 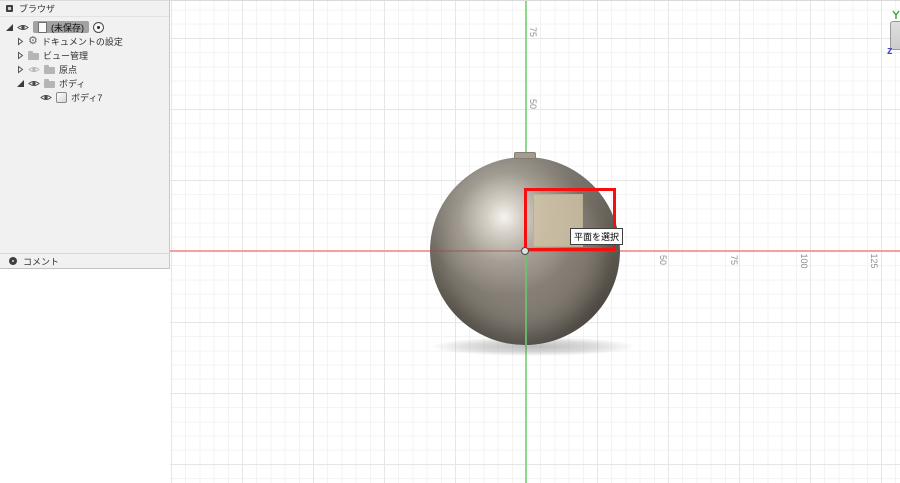 I want to click on tree-item-body7: ボディ7, so click(x=84, y=97).